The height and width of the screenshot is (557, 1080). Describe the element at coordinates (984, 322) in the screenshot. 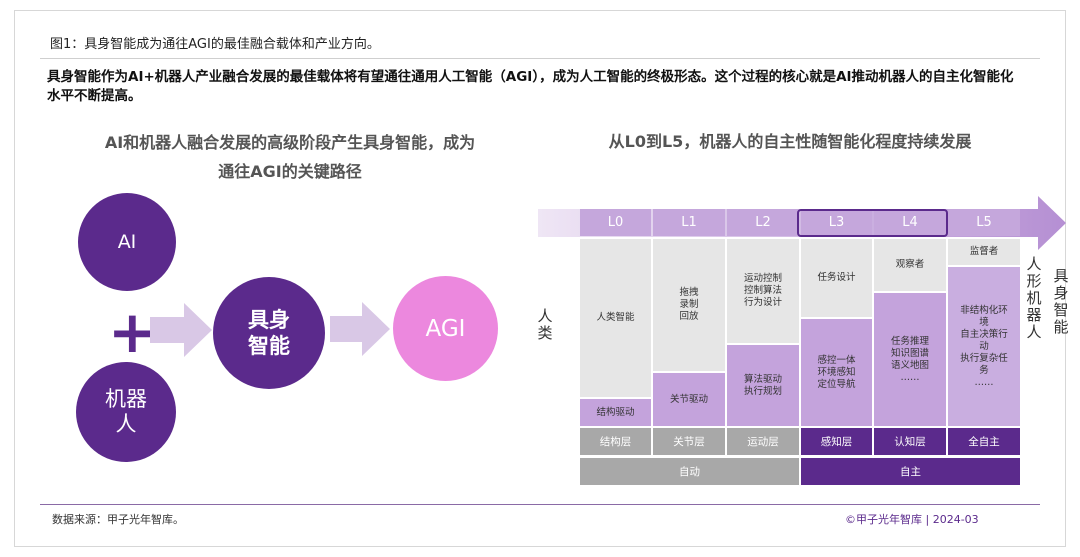

I see `l5-driver-text-2: 境` at that location.